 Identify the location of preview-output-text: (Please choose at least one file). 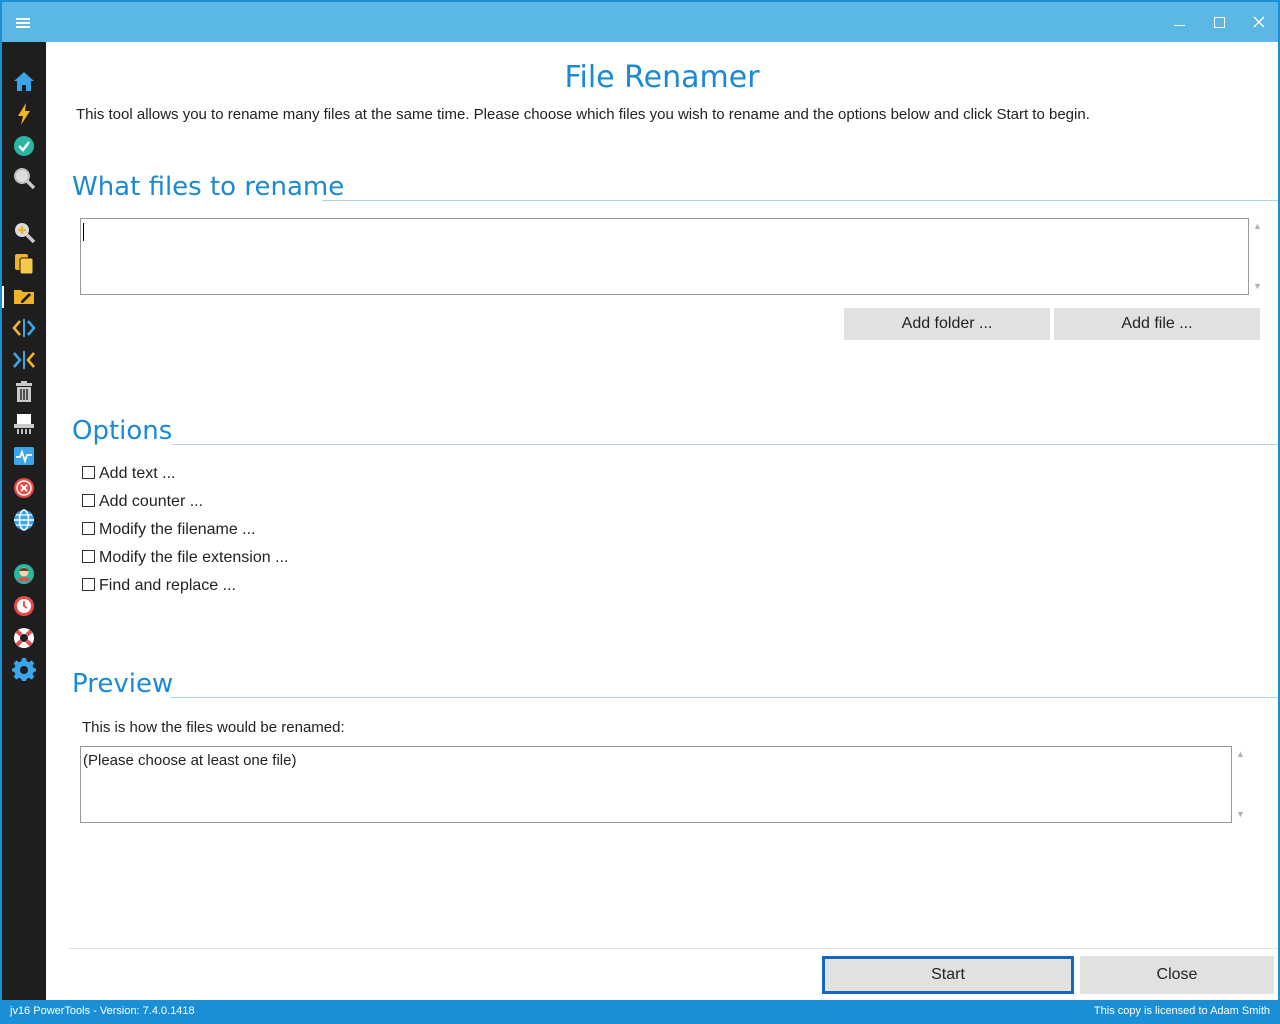
(190, 760).